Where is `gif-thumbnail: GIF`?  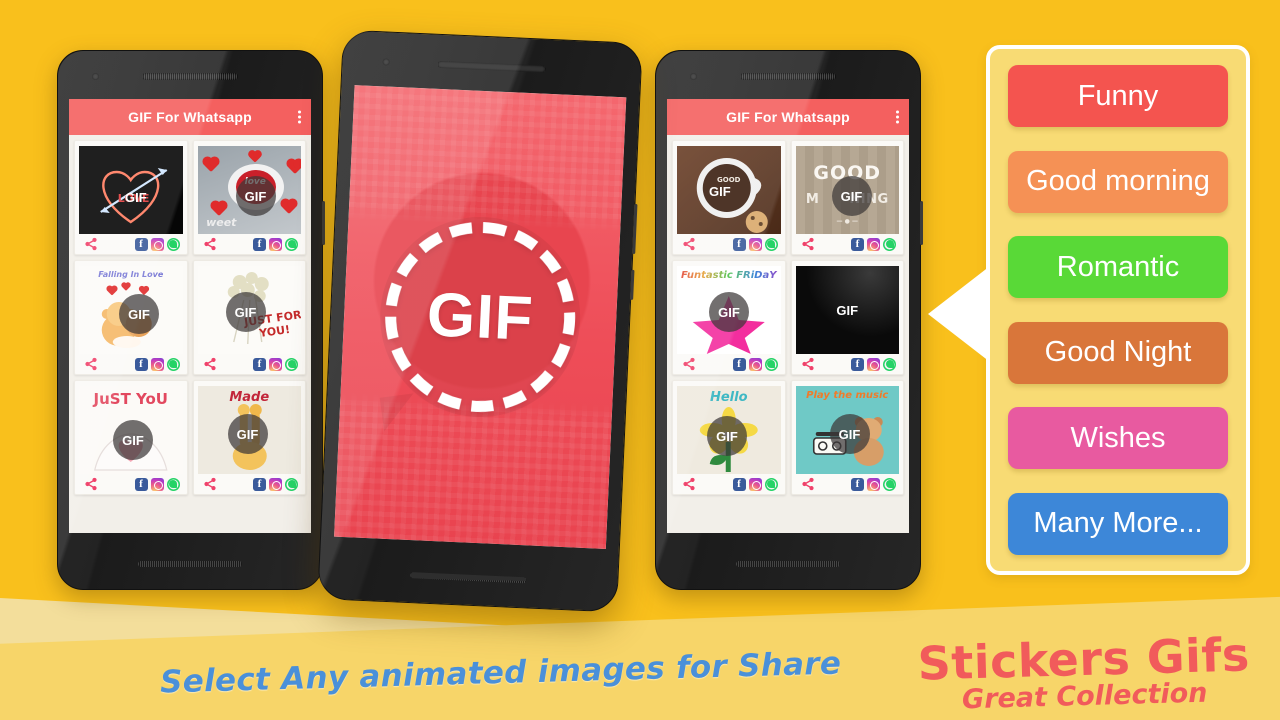
gif-thumbnail: GIF is located at coordinates (847, 310).